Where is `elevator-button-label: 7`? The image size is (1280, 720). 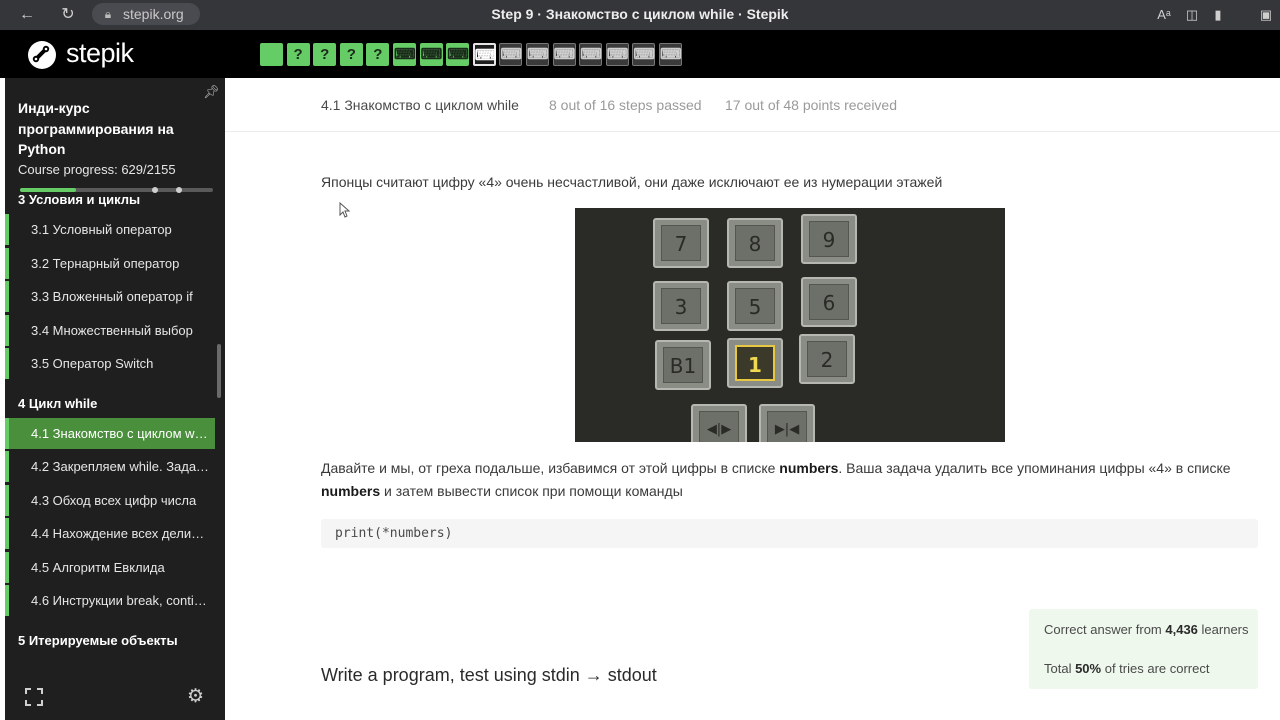 elevator-button-label: 7 is located at coordinates (681, 243).